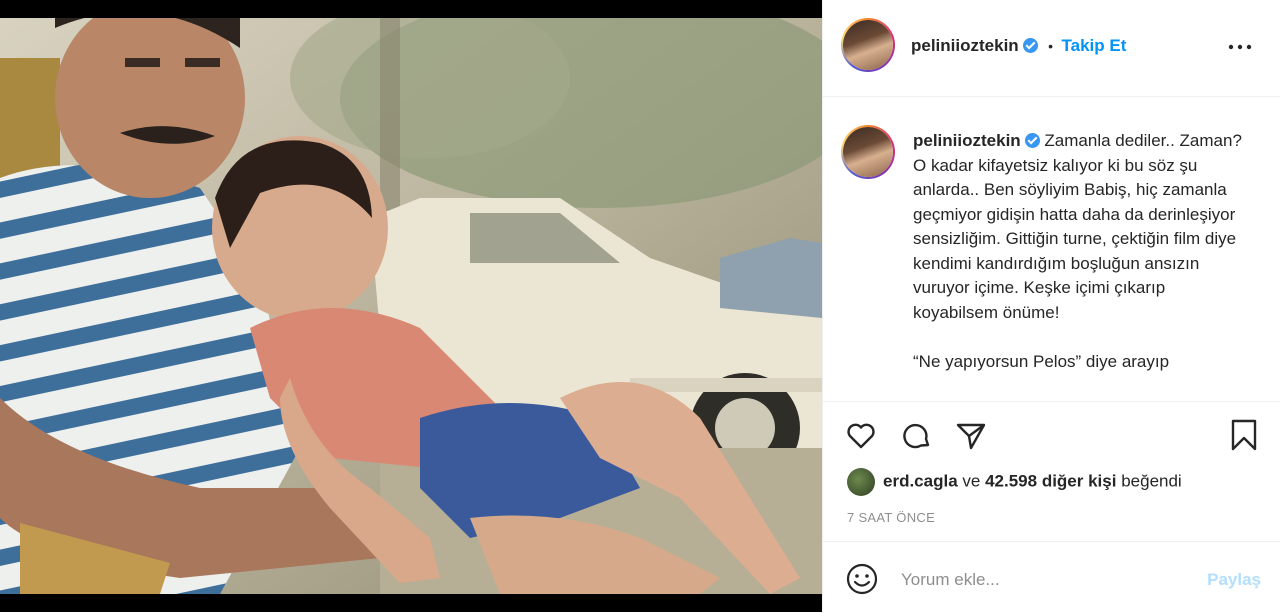  Describe the element at coordinates (971, 481) in the screenshot. I see `likes-connector: ve` at that location.